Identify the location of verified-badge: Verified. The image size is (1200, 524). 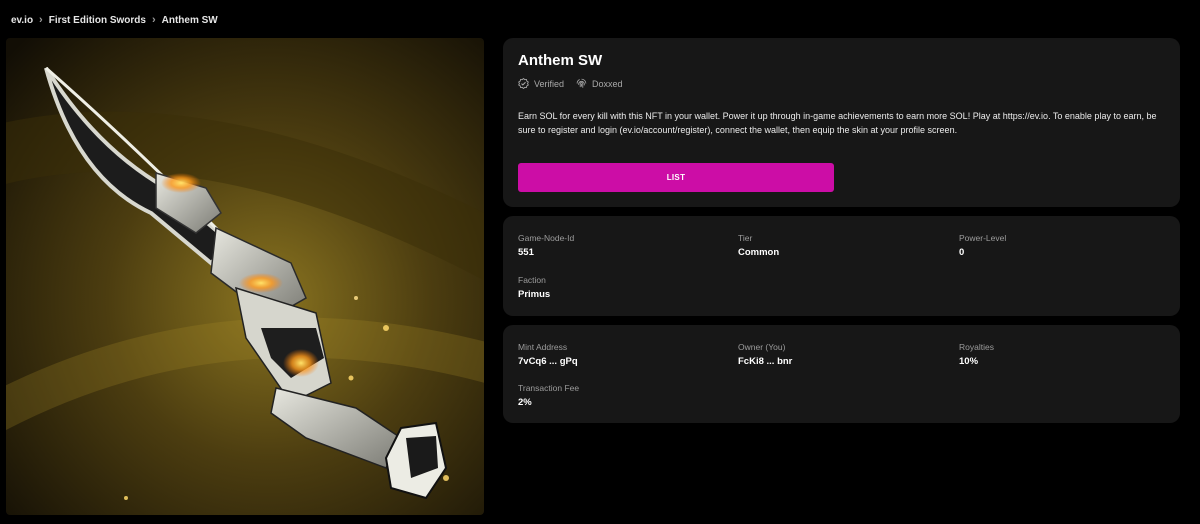
(541, 83).